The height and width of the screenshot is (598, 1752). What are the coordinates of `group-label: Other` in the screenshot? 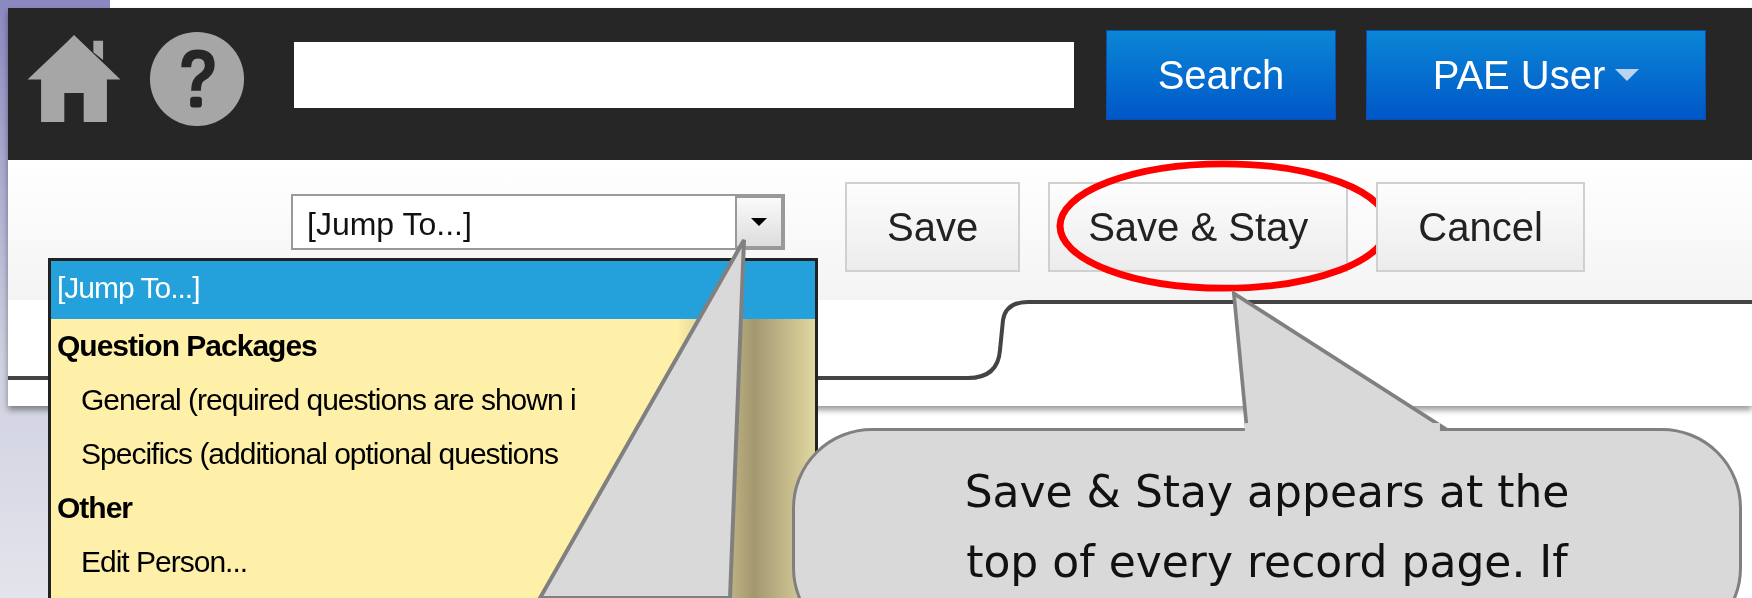 It's located at (95, 508).